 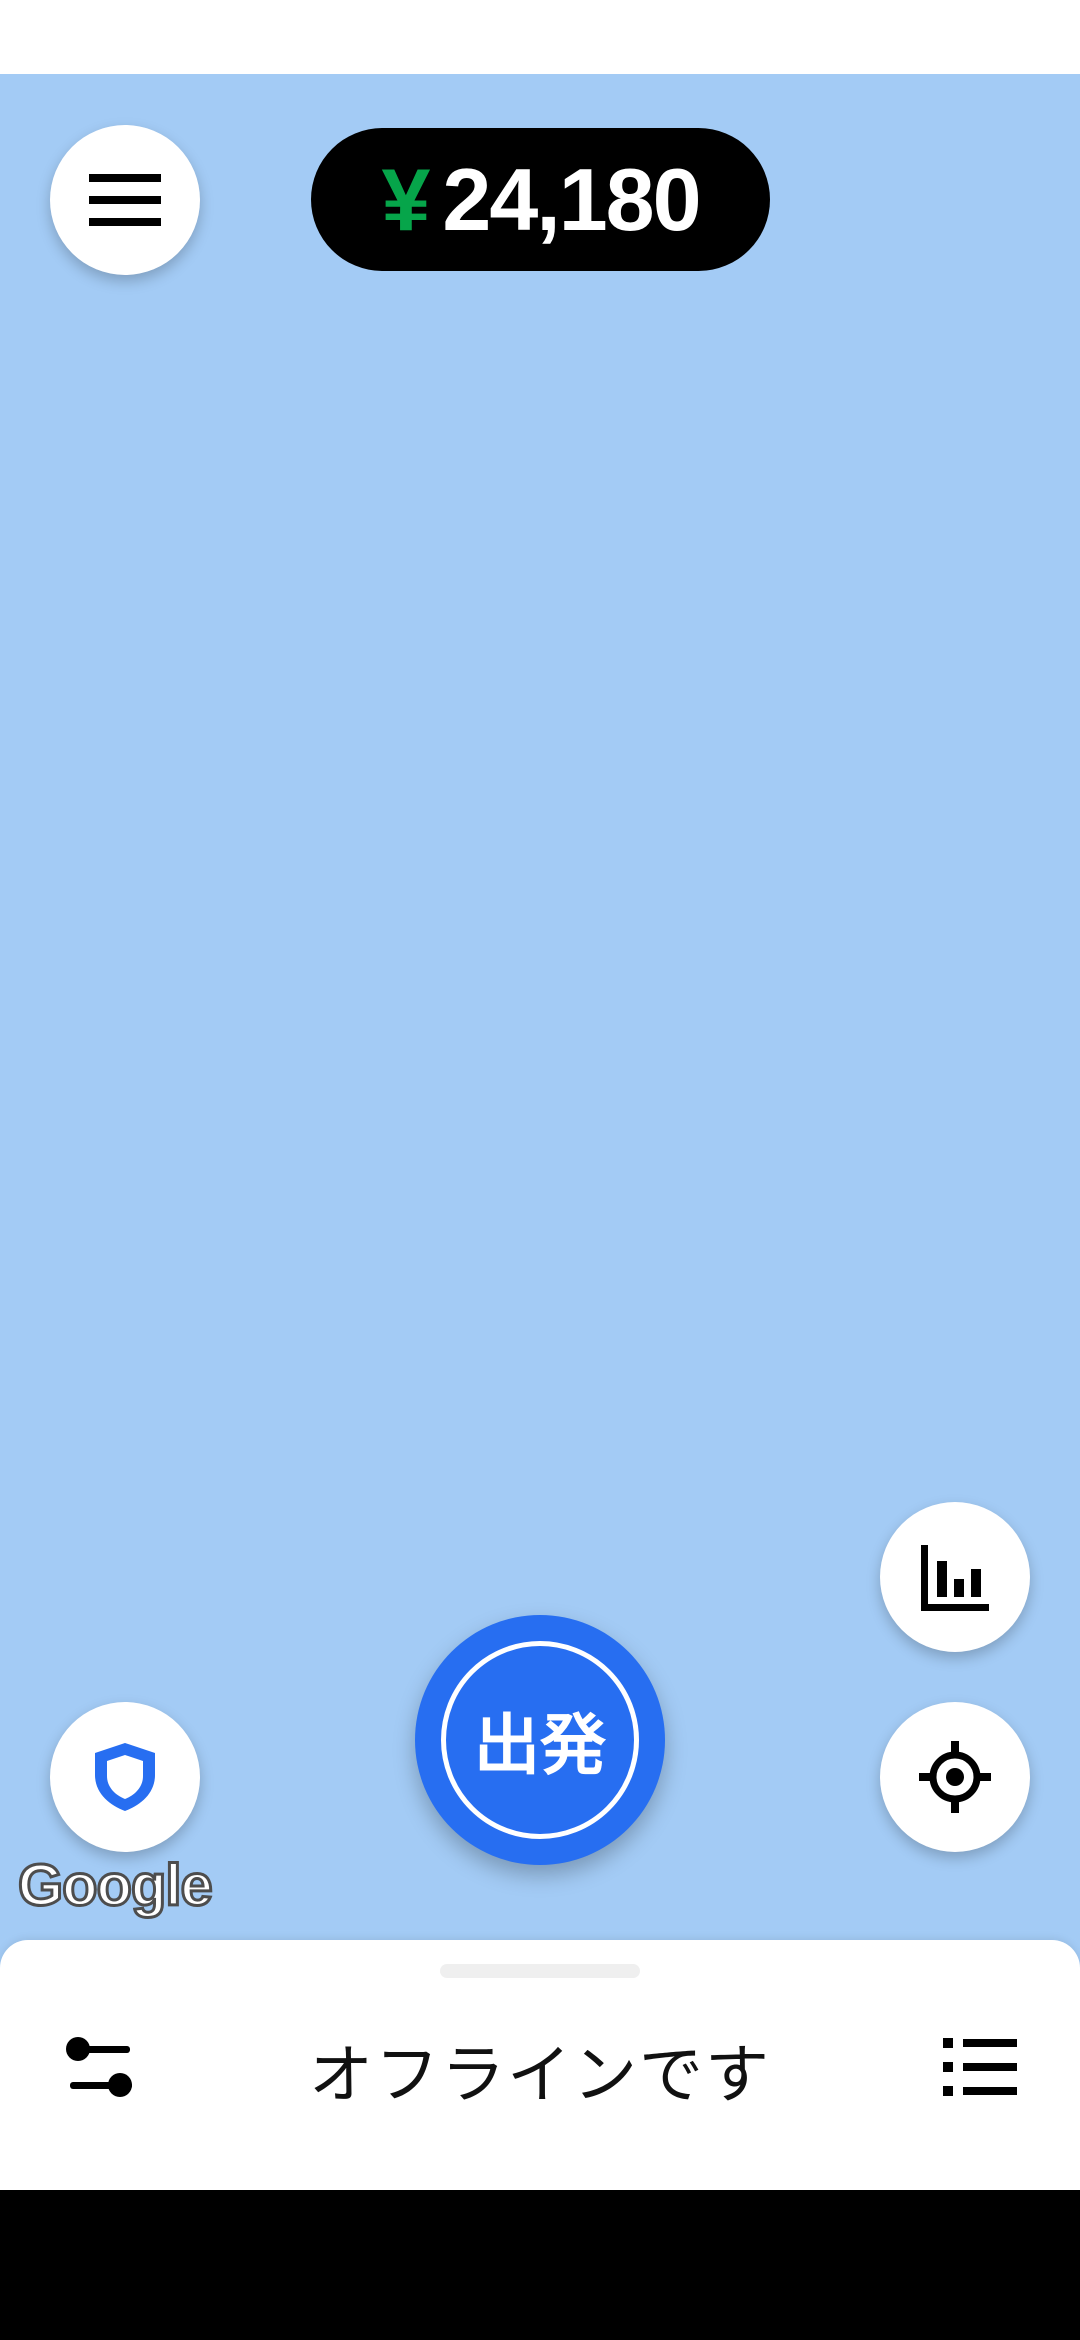 I want to click on opportunities-list-button, so click(x=980, y=2067).